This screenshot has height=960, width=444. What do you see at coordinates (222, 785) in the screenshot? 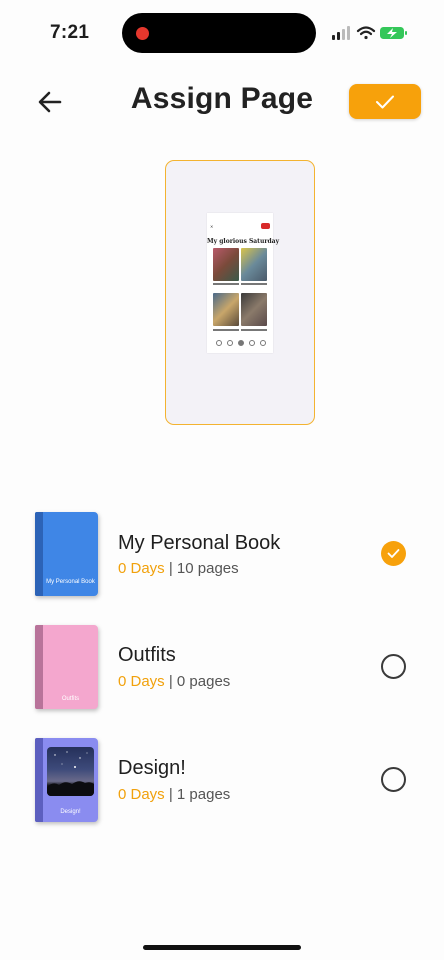
I see `book-row-design: Design! Design! 0 Days | 1 pages` at bounding box center [222, 785].